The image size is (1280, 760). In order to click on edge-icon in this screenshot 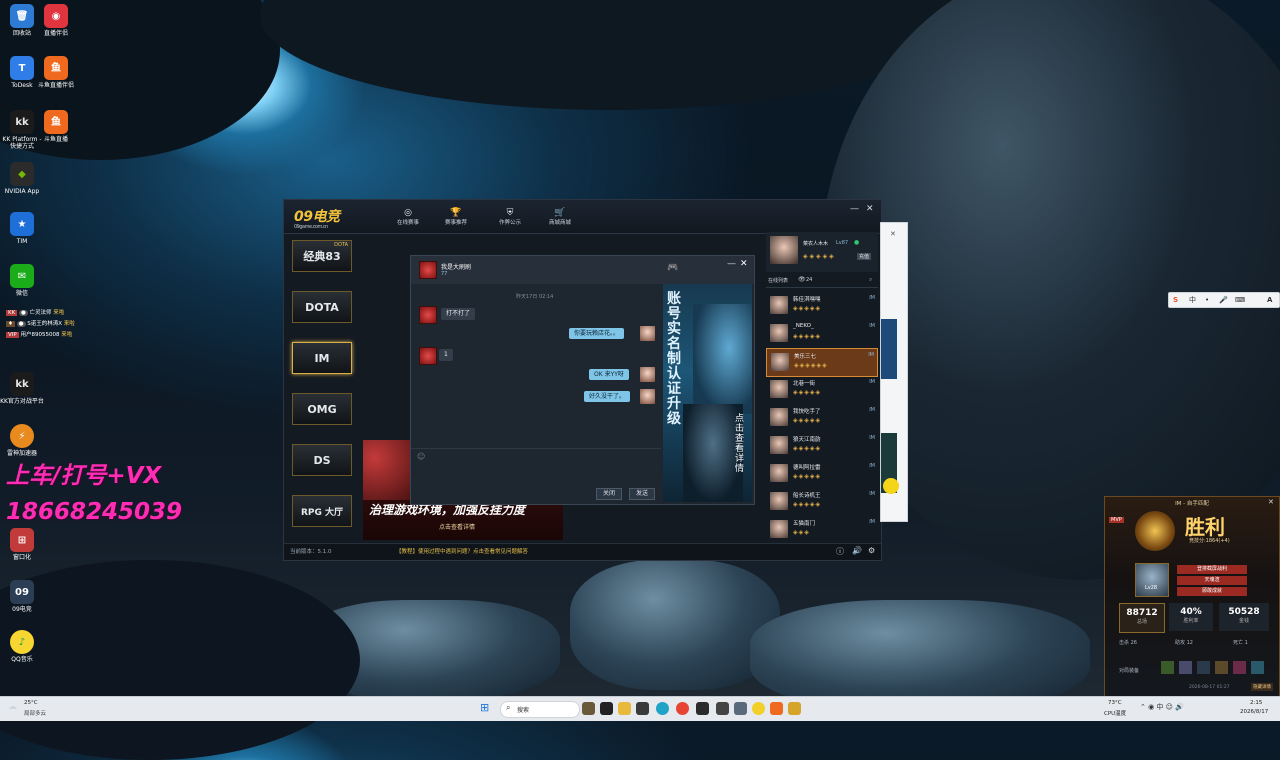, I will do `click(662, 708)`.